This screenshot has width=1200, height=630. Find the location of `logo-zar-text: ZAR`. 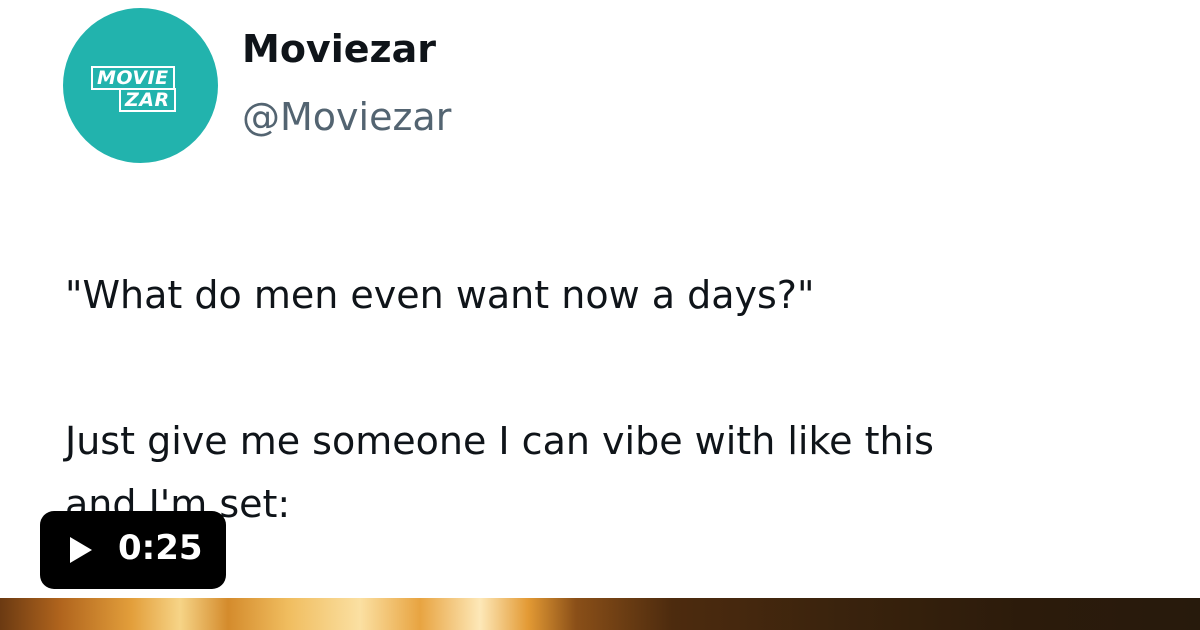

logo-zar-text: ZAR is located at coordinates (147, 100).